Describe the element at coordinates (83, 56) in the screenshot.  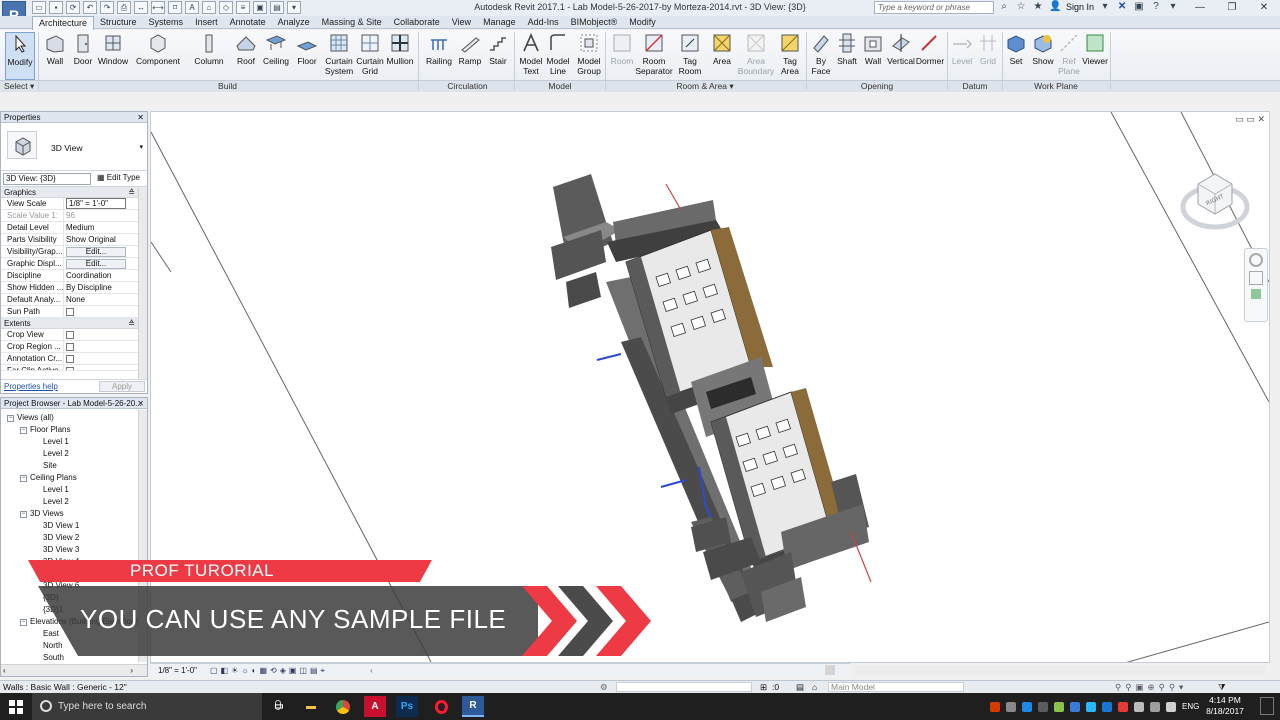
I see `door-button: Door` at that location.